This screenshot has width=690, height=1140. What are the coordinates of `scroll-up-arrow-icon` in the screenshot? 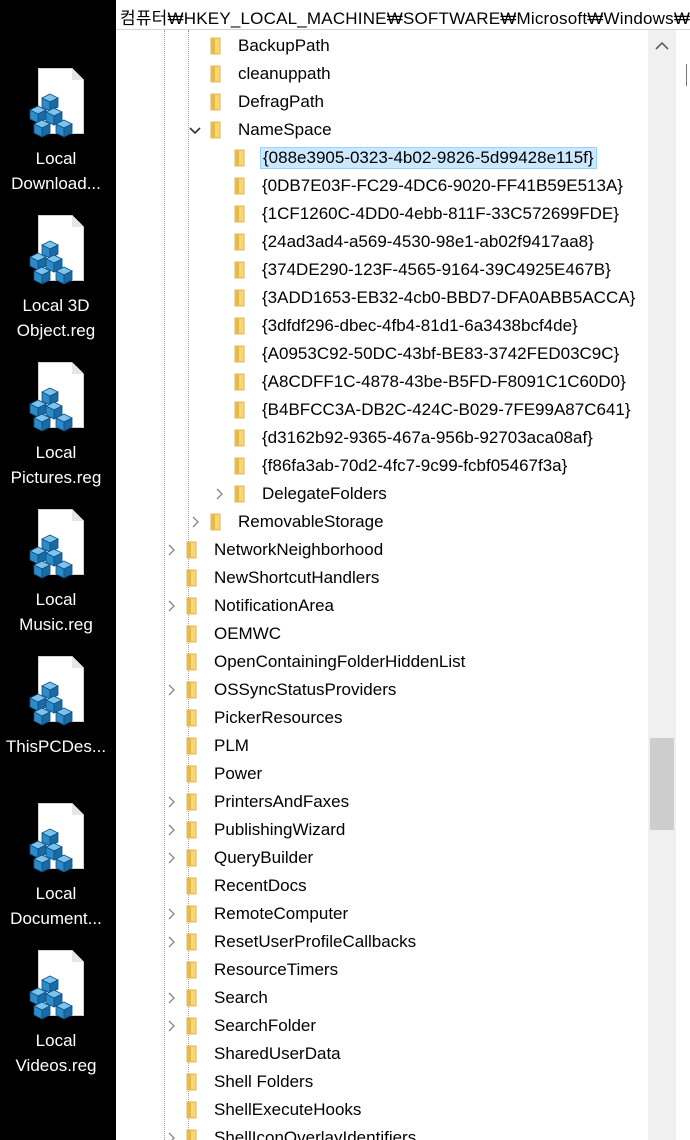 It's located at (662, 45).